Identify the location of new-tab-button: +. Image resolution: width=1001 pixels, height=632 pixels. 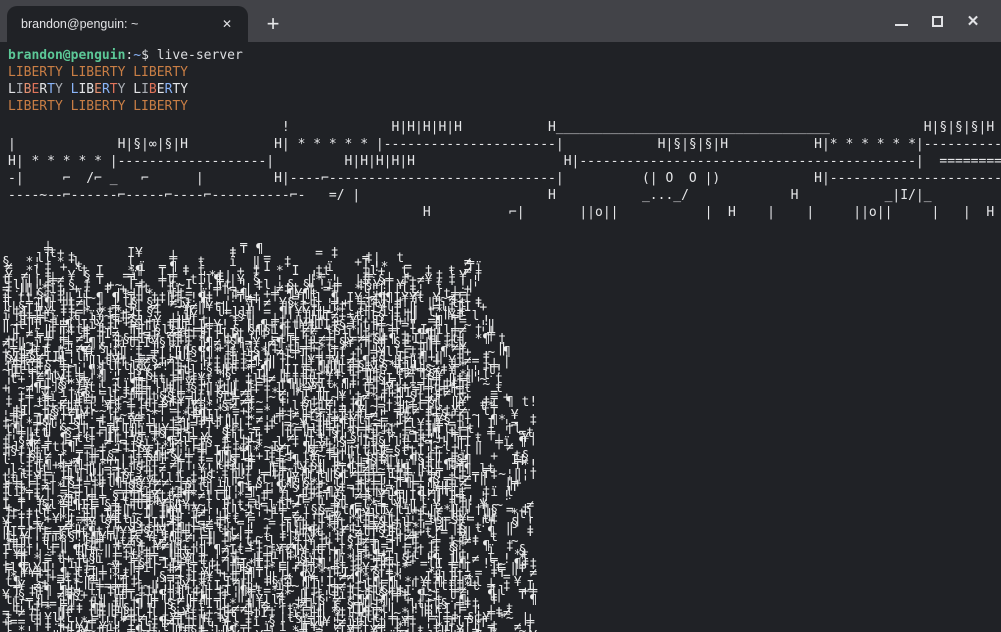
(273, 24).